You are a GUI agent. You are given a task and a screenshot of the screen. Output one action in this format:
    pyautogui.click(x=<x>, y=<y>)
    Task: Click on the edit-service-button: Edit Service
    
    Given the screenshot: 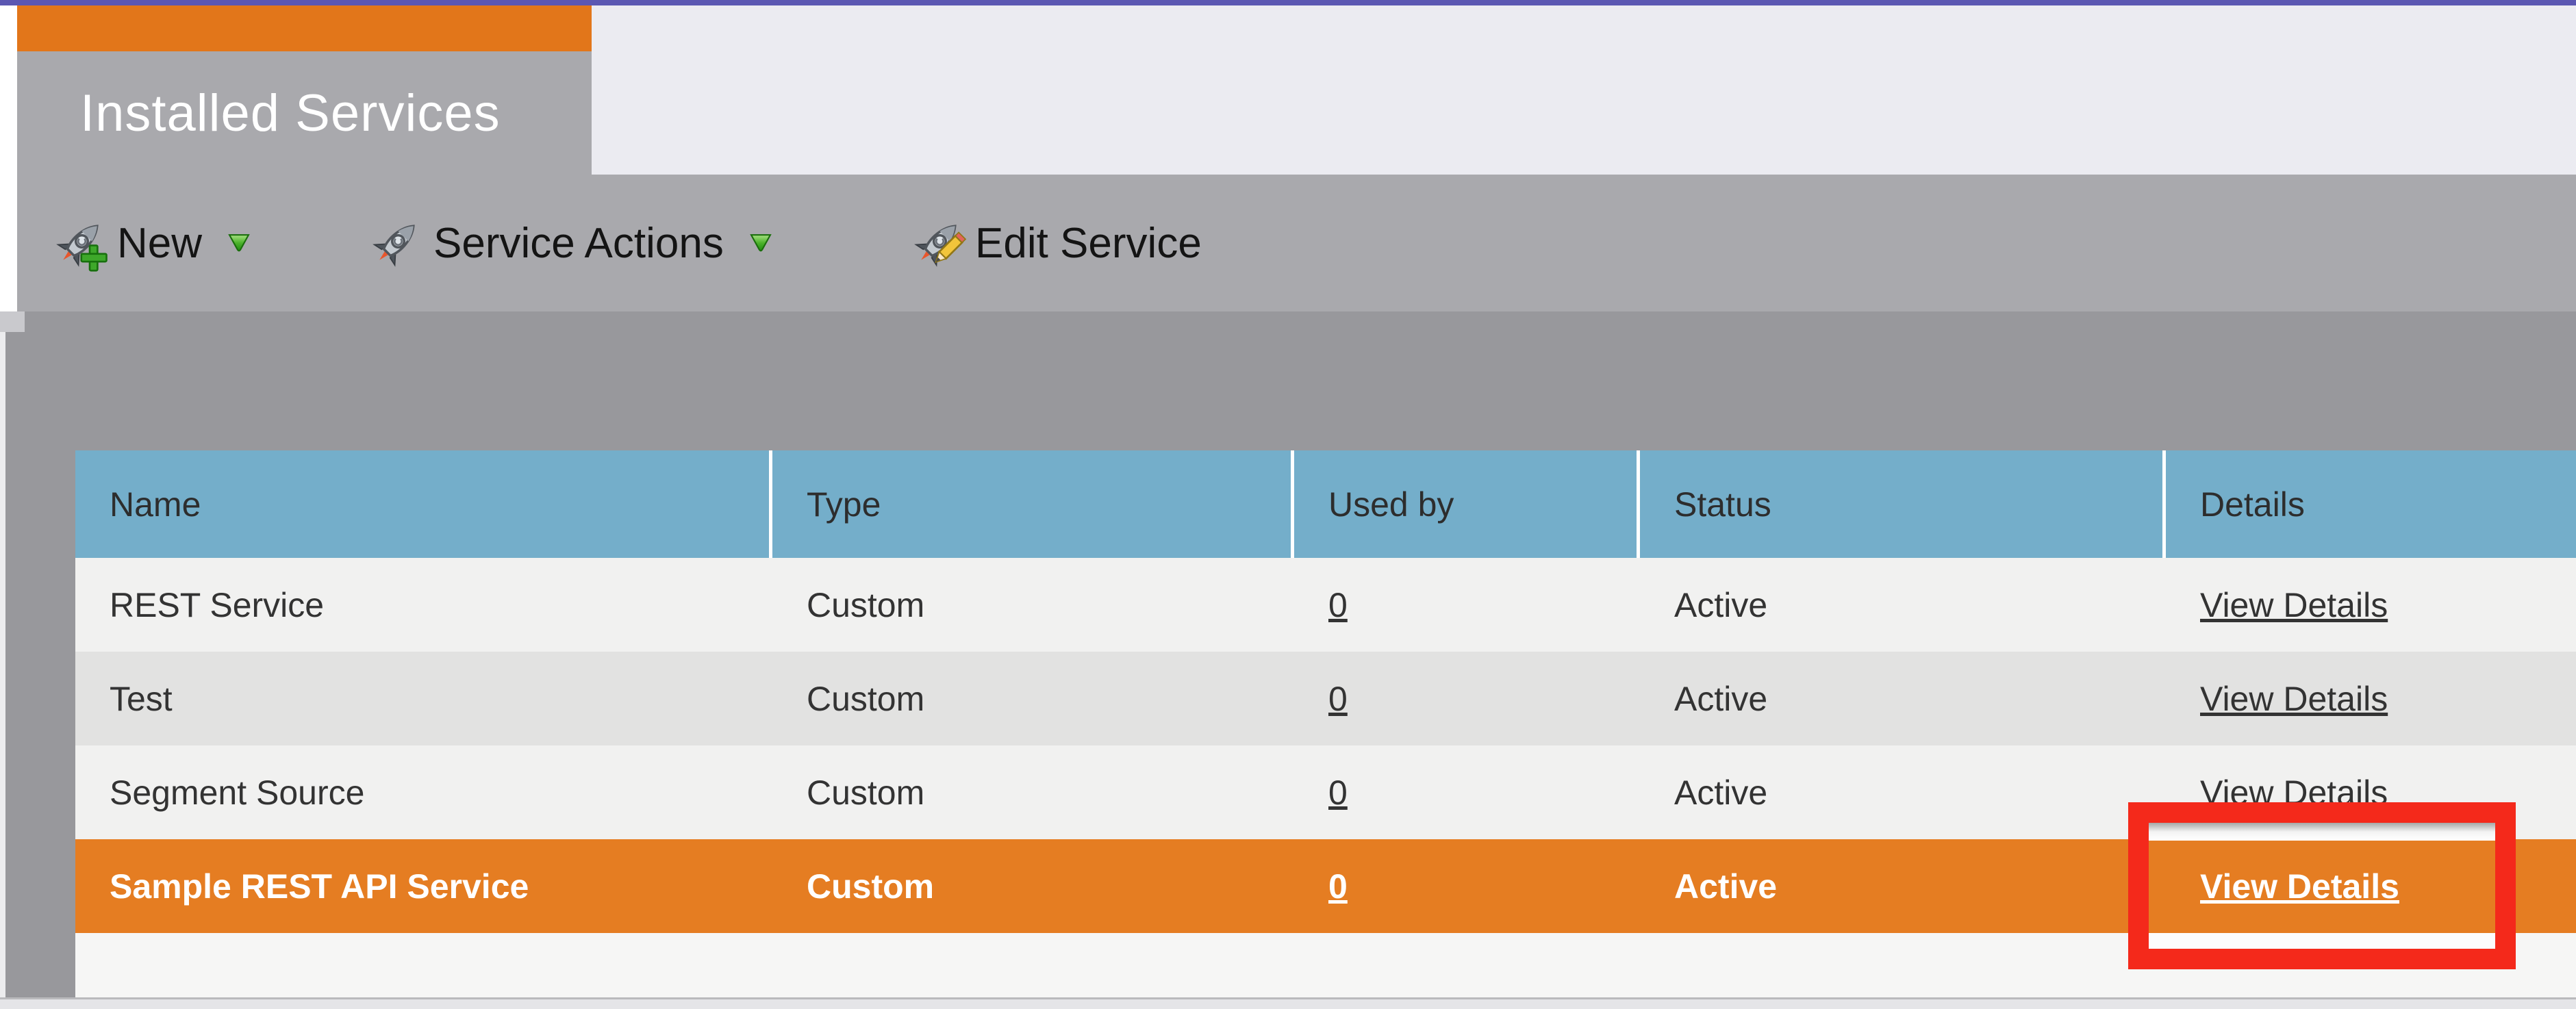 What is the action you would take?
    pyautogui.click(x=1055, y=243)
    